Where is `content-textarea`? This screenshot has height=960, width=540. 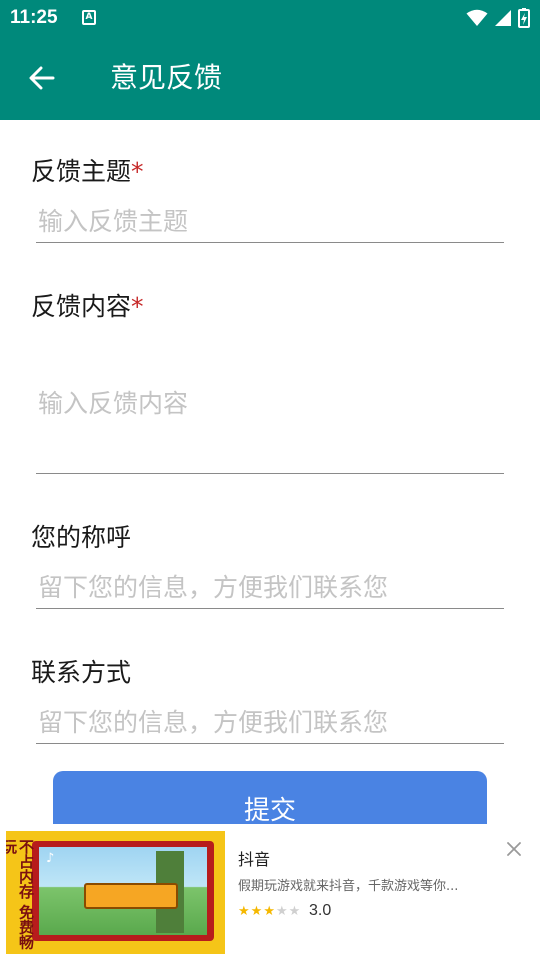 content-textarea is located at coordinates (270, 409).